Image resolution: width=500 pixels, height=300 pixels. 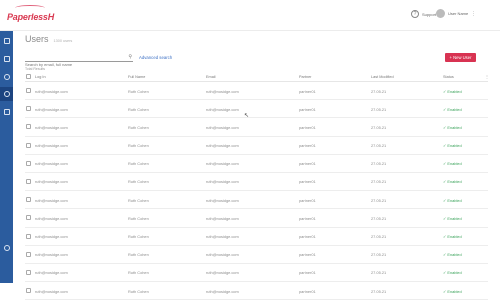 What do you see at coordinates (31, 17) in the screenshot?
I see `logo-text: PaperlessH` at bounding box center [31, 17].